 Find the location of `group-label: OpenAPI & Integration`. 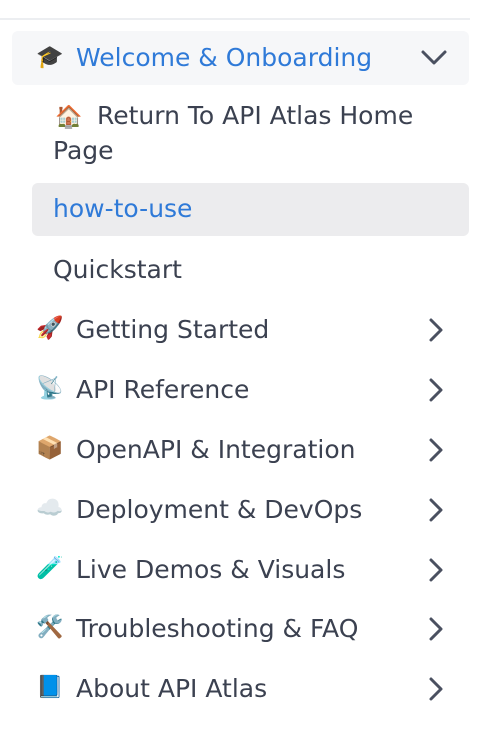

group-label: OpenAPI & Integration is located at coordinates (216, 449).